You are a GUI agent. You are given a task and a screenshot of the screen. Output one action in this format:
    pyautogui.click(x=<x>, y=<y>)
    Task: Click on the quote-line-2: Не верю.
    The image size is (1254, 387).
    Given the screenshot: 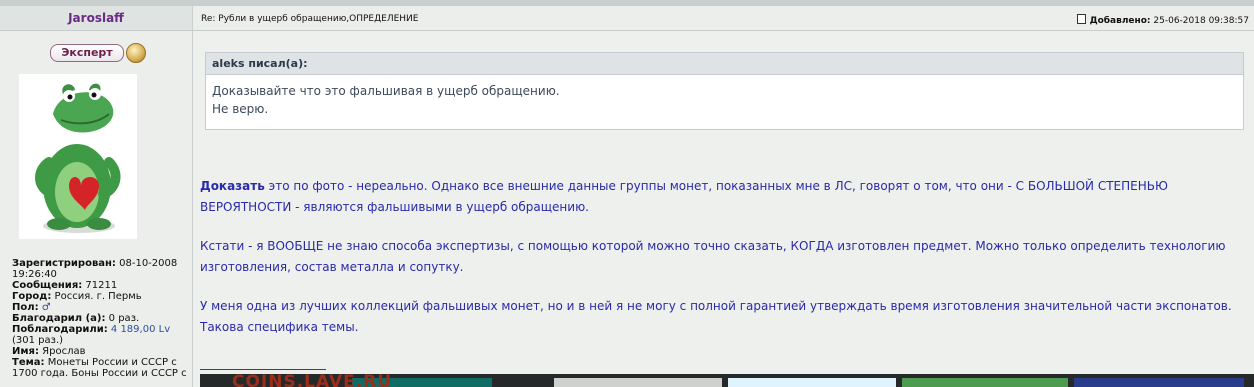 What is the action you would take?
    pyautogui.click(x=240, y=109)
    